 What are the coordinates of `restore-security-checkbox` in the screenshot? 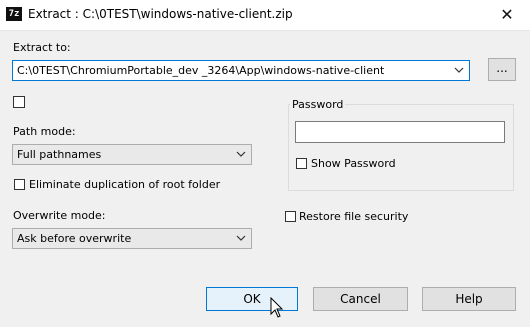 It's located at (290, 216).